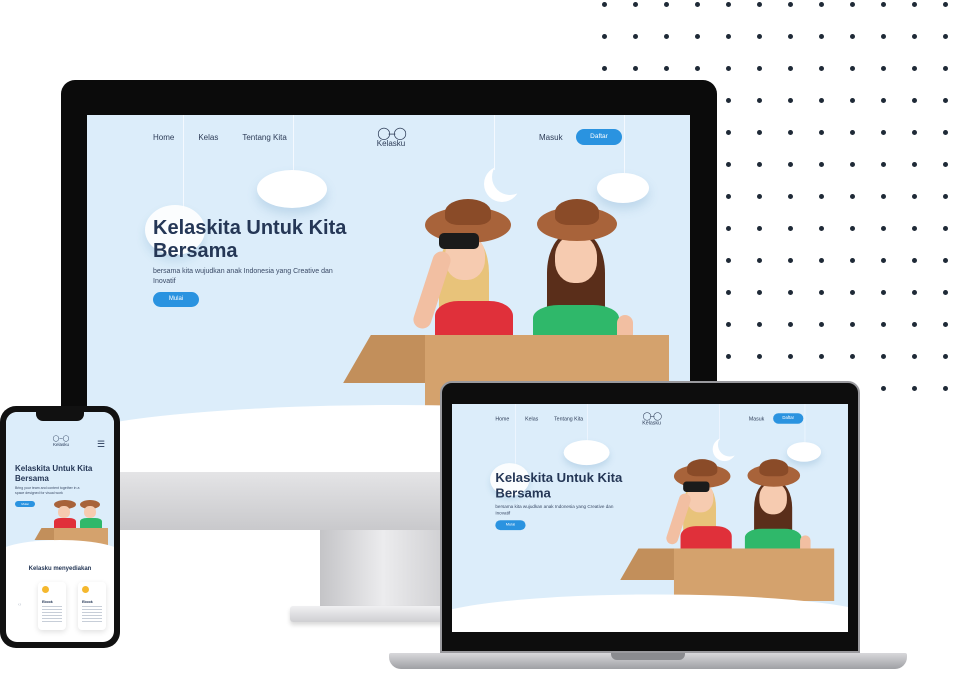  I want to click on hero-title: Kelaskita Untuk Kita Bersama, so click(54, 473).